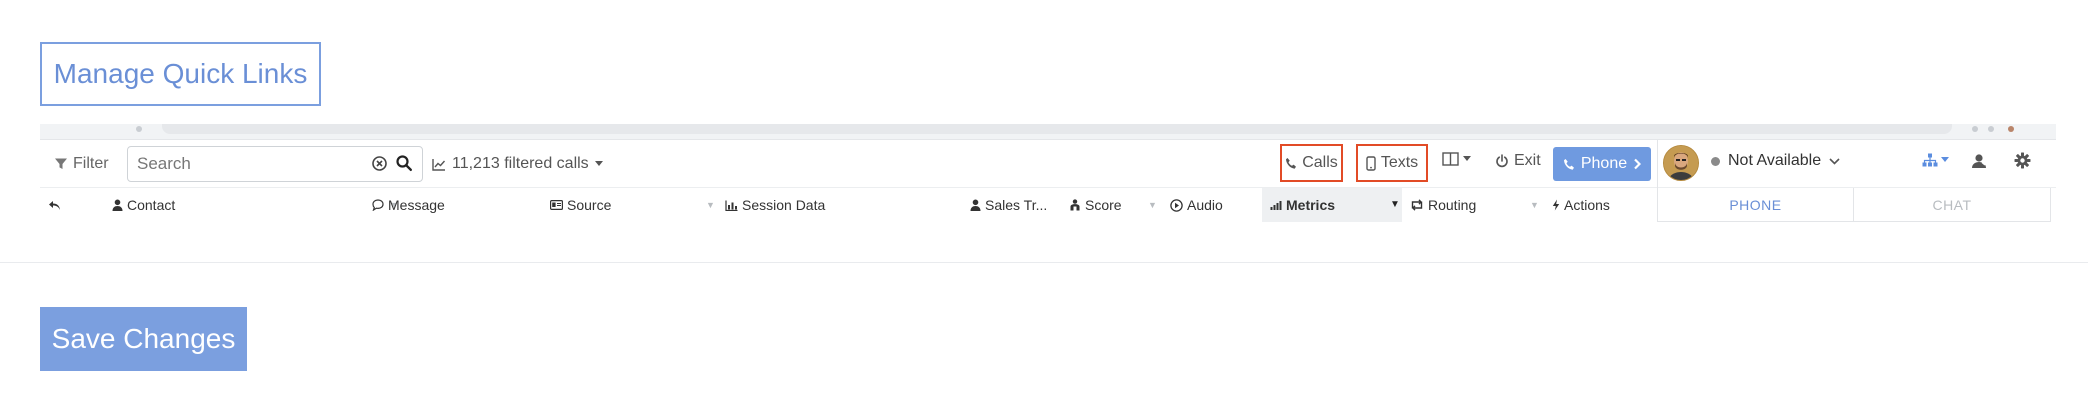 The height and width of the screenshot is (400, 2088). I want to click on column-header-metrics: Metrics ▼, so click(1332, 205).